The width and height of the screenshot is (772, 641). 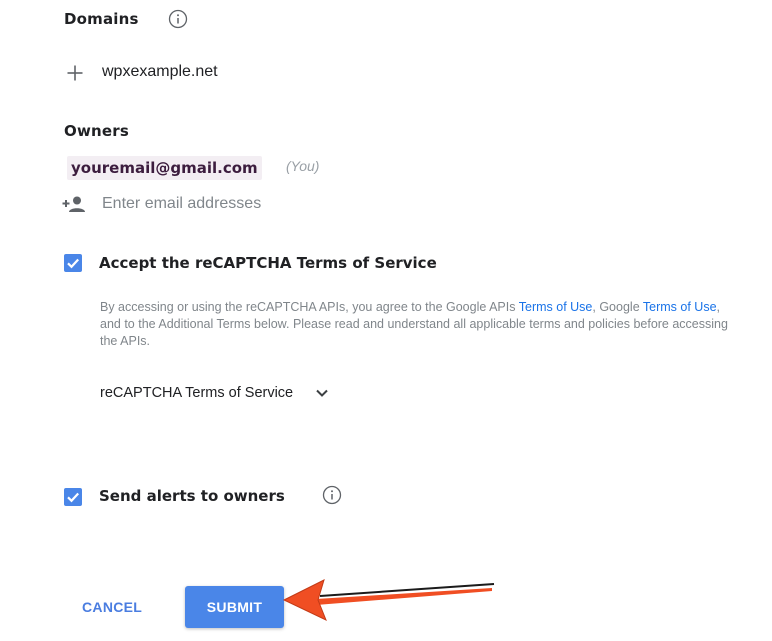 I want to click on terms-of-use-link-2: Terms of Use, so click(x=680, y=307).